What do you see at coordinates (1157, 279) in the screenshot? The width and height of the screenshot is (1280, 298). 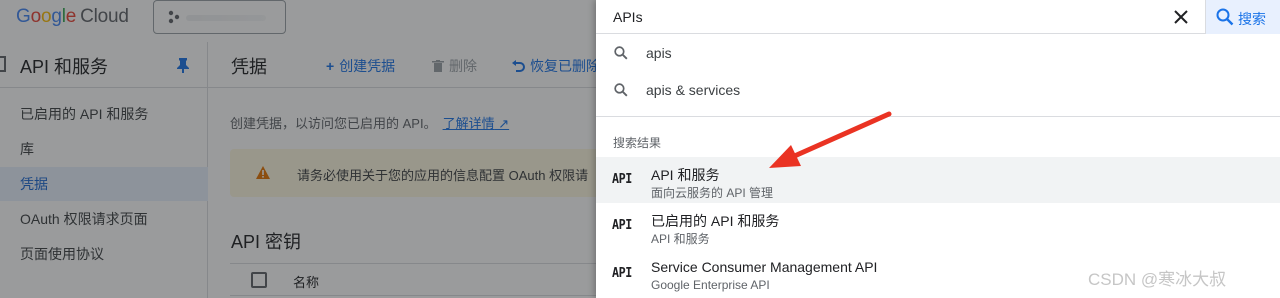 I see `watermark: CSDN @寒冰大叔` at bounding box center [1157, 279].